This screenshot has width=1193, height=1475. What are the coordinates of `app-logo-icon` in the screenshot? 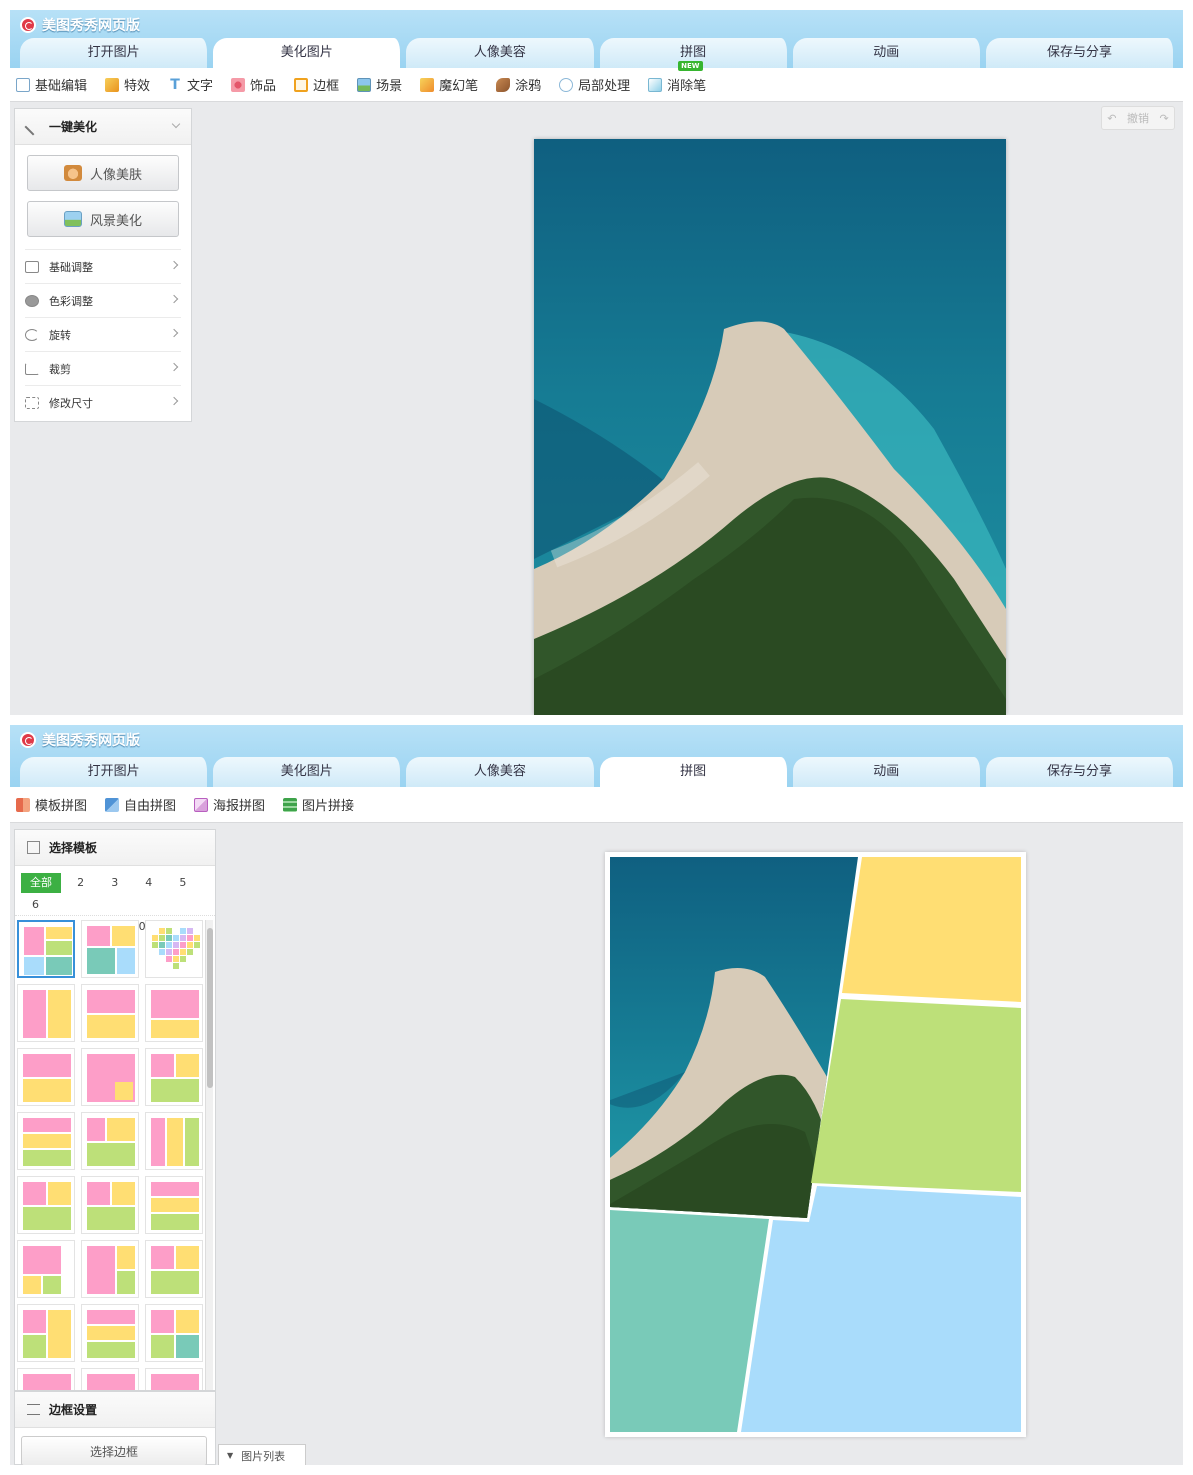 It's located at (28, 25).